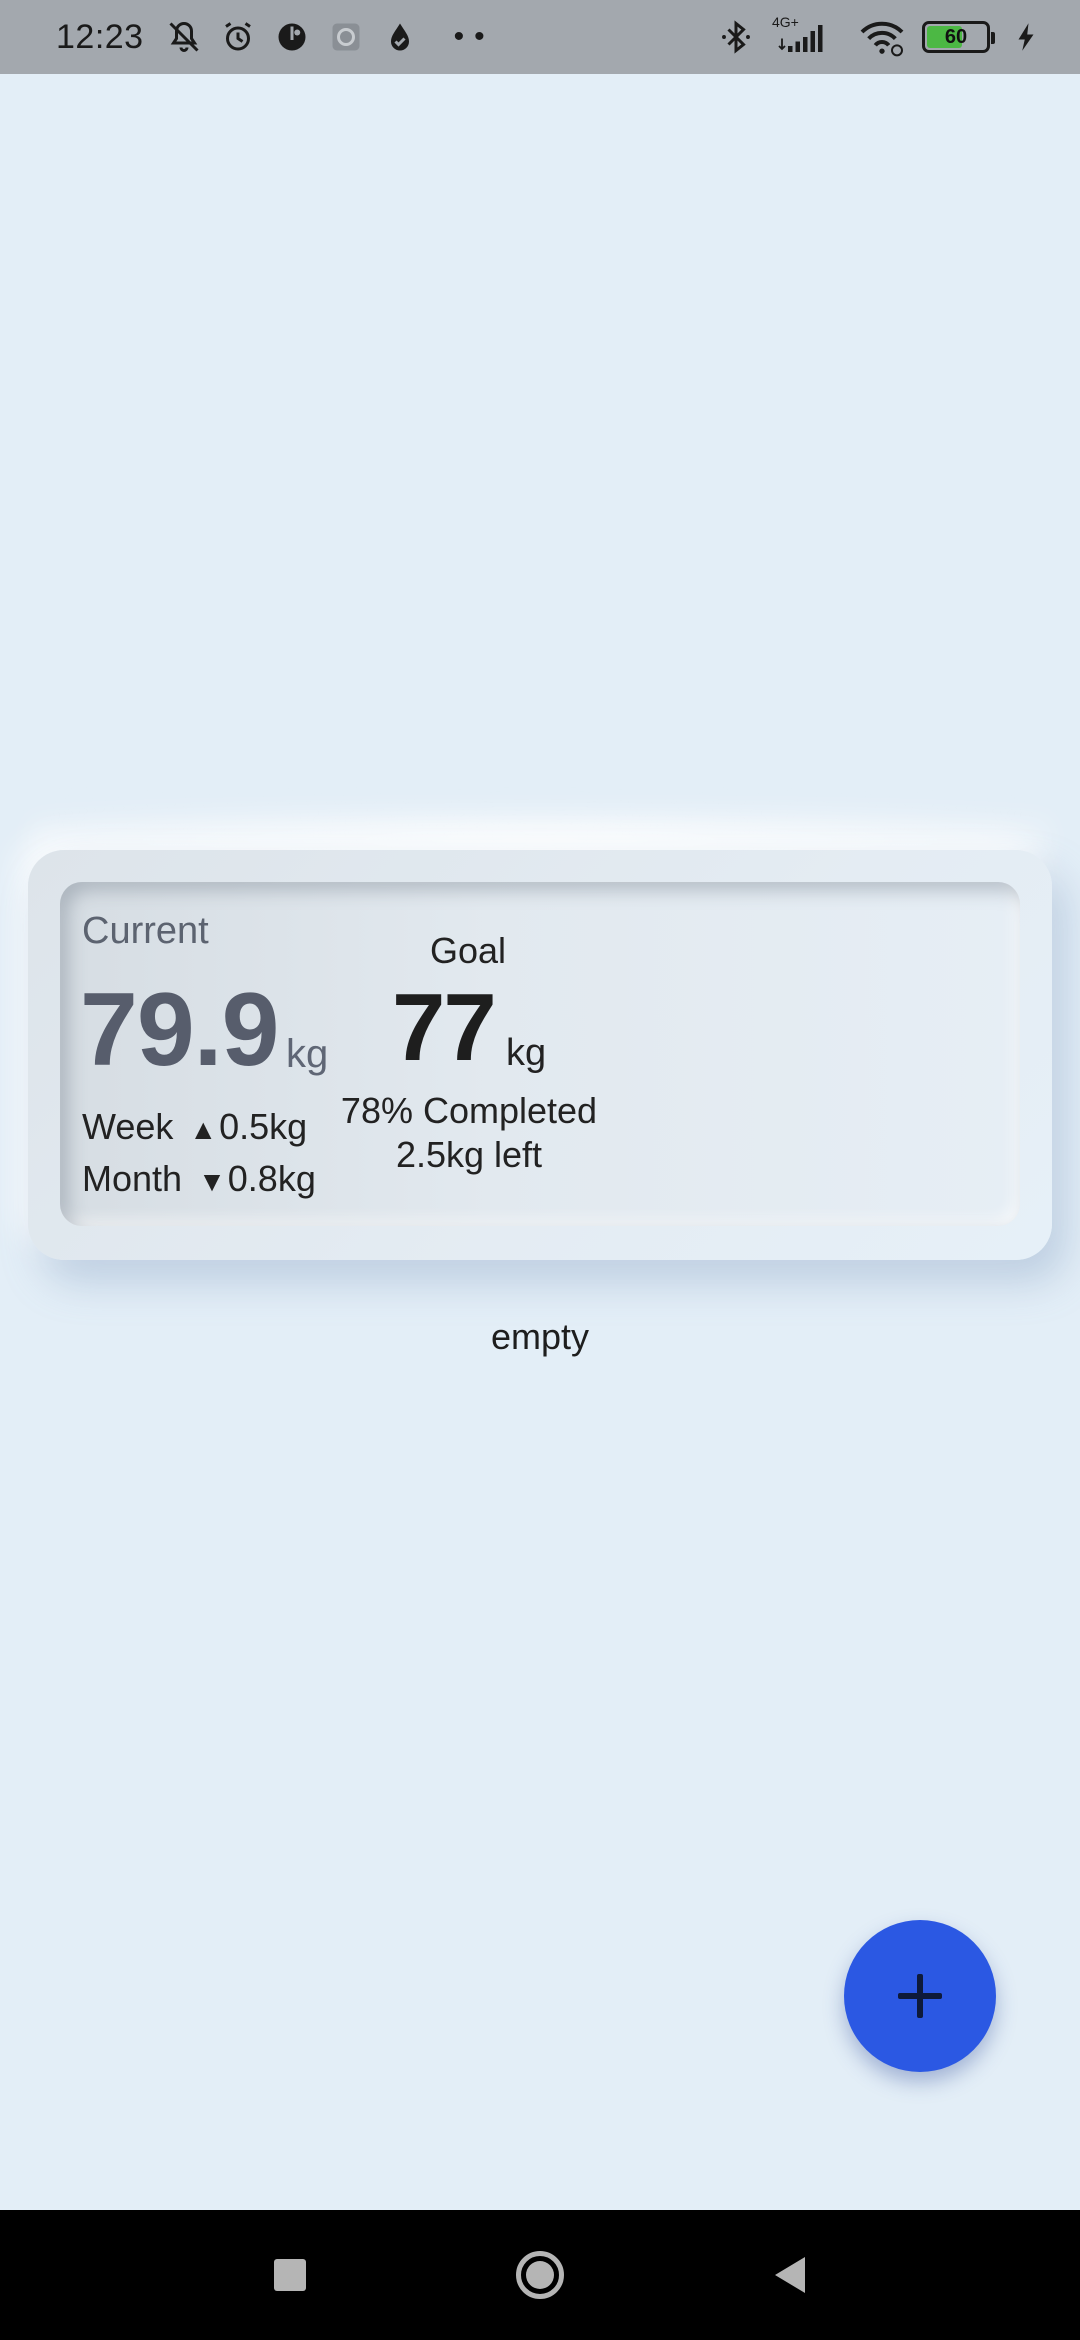 This screenshot has height=2340, width=1080. I want to click on week-change-value: 0.5kg, so click(263, 1126).